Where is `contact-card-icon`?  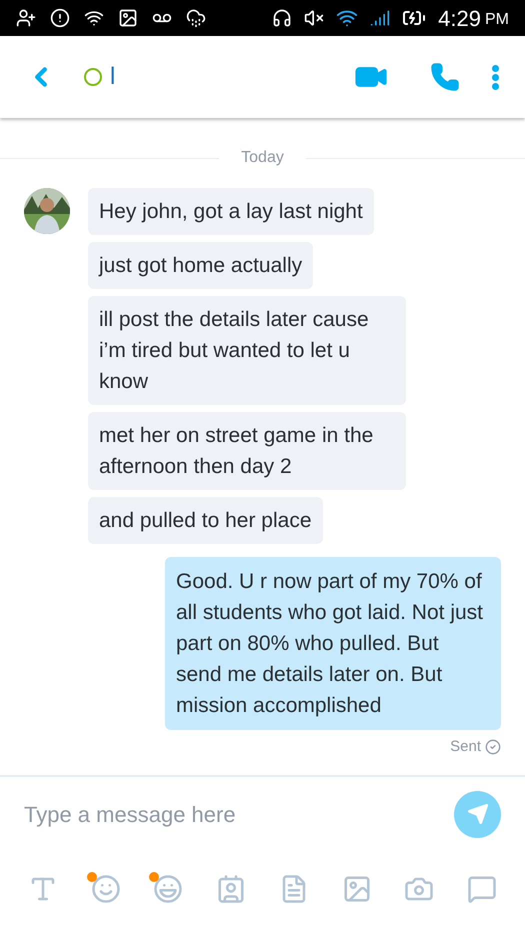
contact-card-icon is located at coordinates (231, 889).